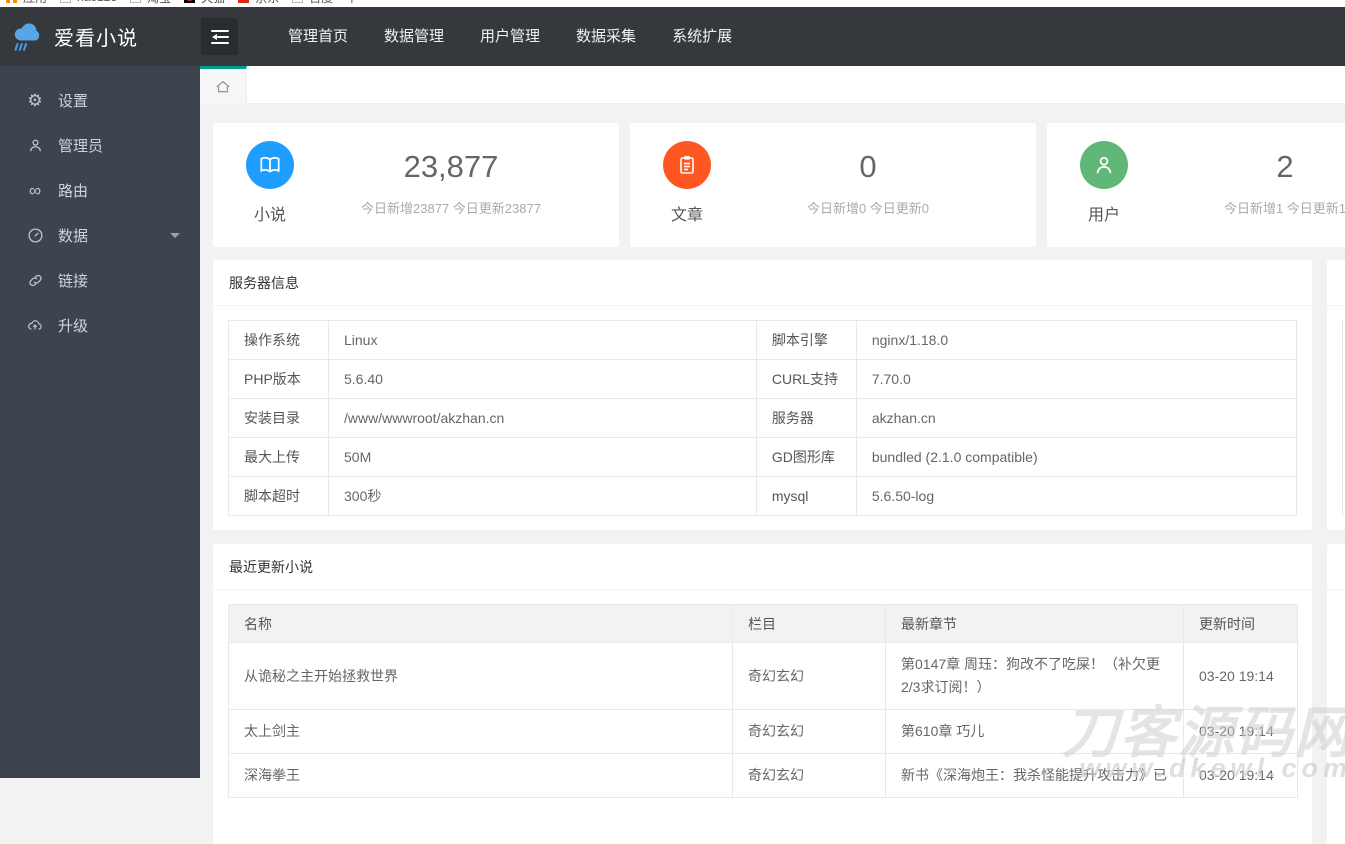 Image resolution: width=1345 pixels, height=844 pixels. I want to click on sidebar-collapse-button, so click(219, 36).